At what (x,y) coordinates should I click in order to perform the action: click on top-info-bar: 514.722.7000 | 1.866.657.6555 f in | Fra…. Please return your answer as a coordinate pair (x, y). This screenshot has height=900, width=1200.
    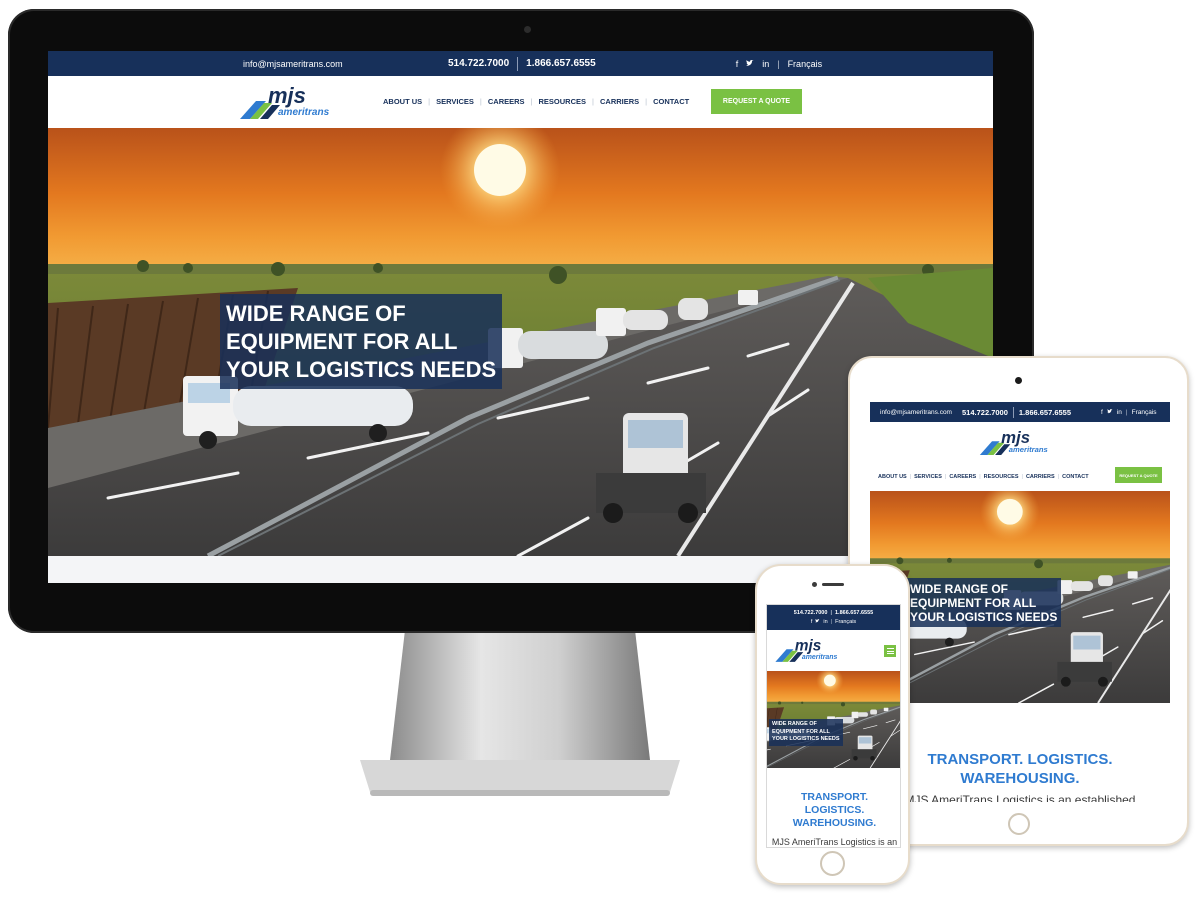
    Looking at the image, I should click on (833, 617).